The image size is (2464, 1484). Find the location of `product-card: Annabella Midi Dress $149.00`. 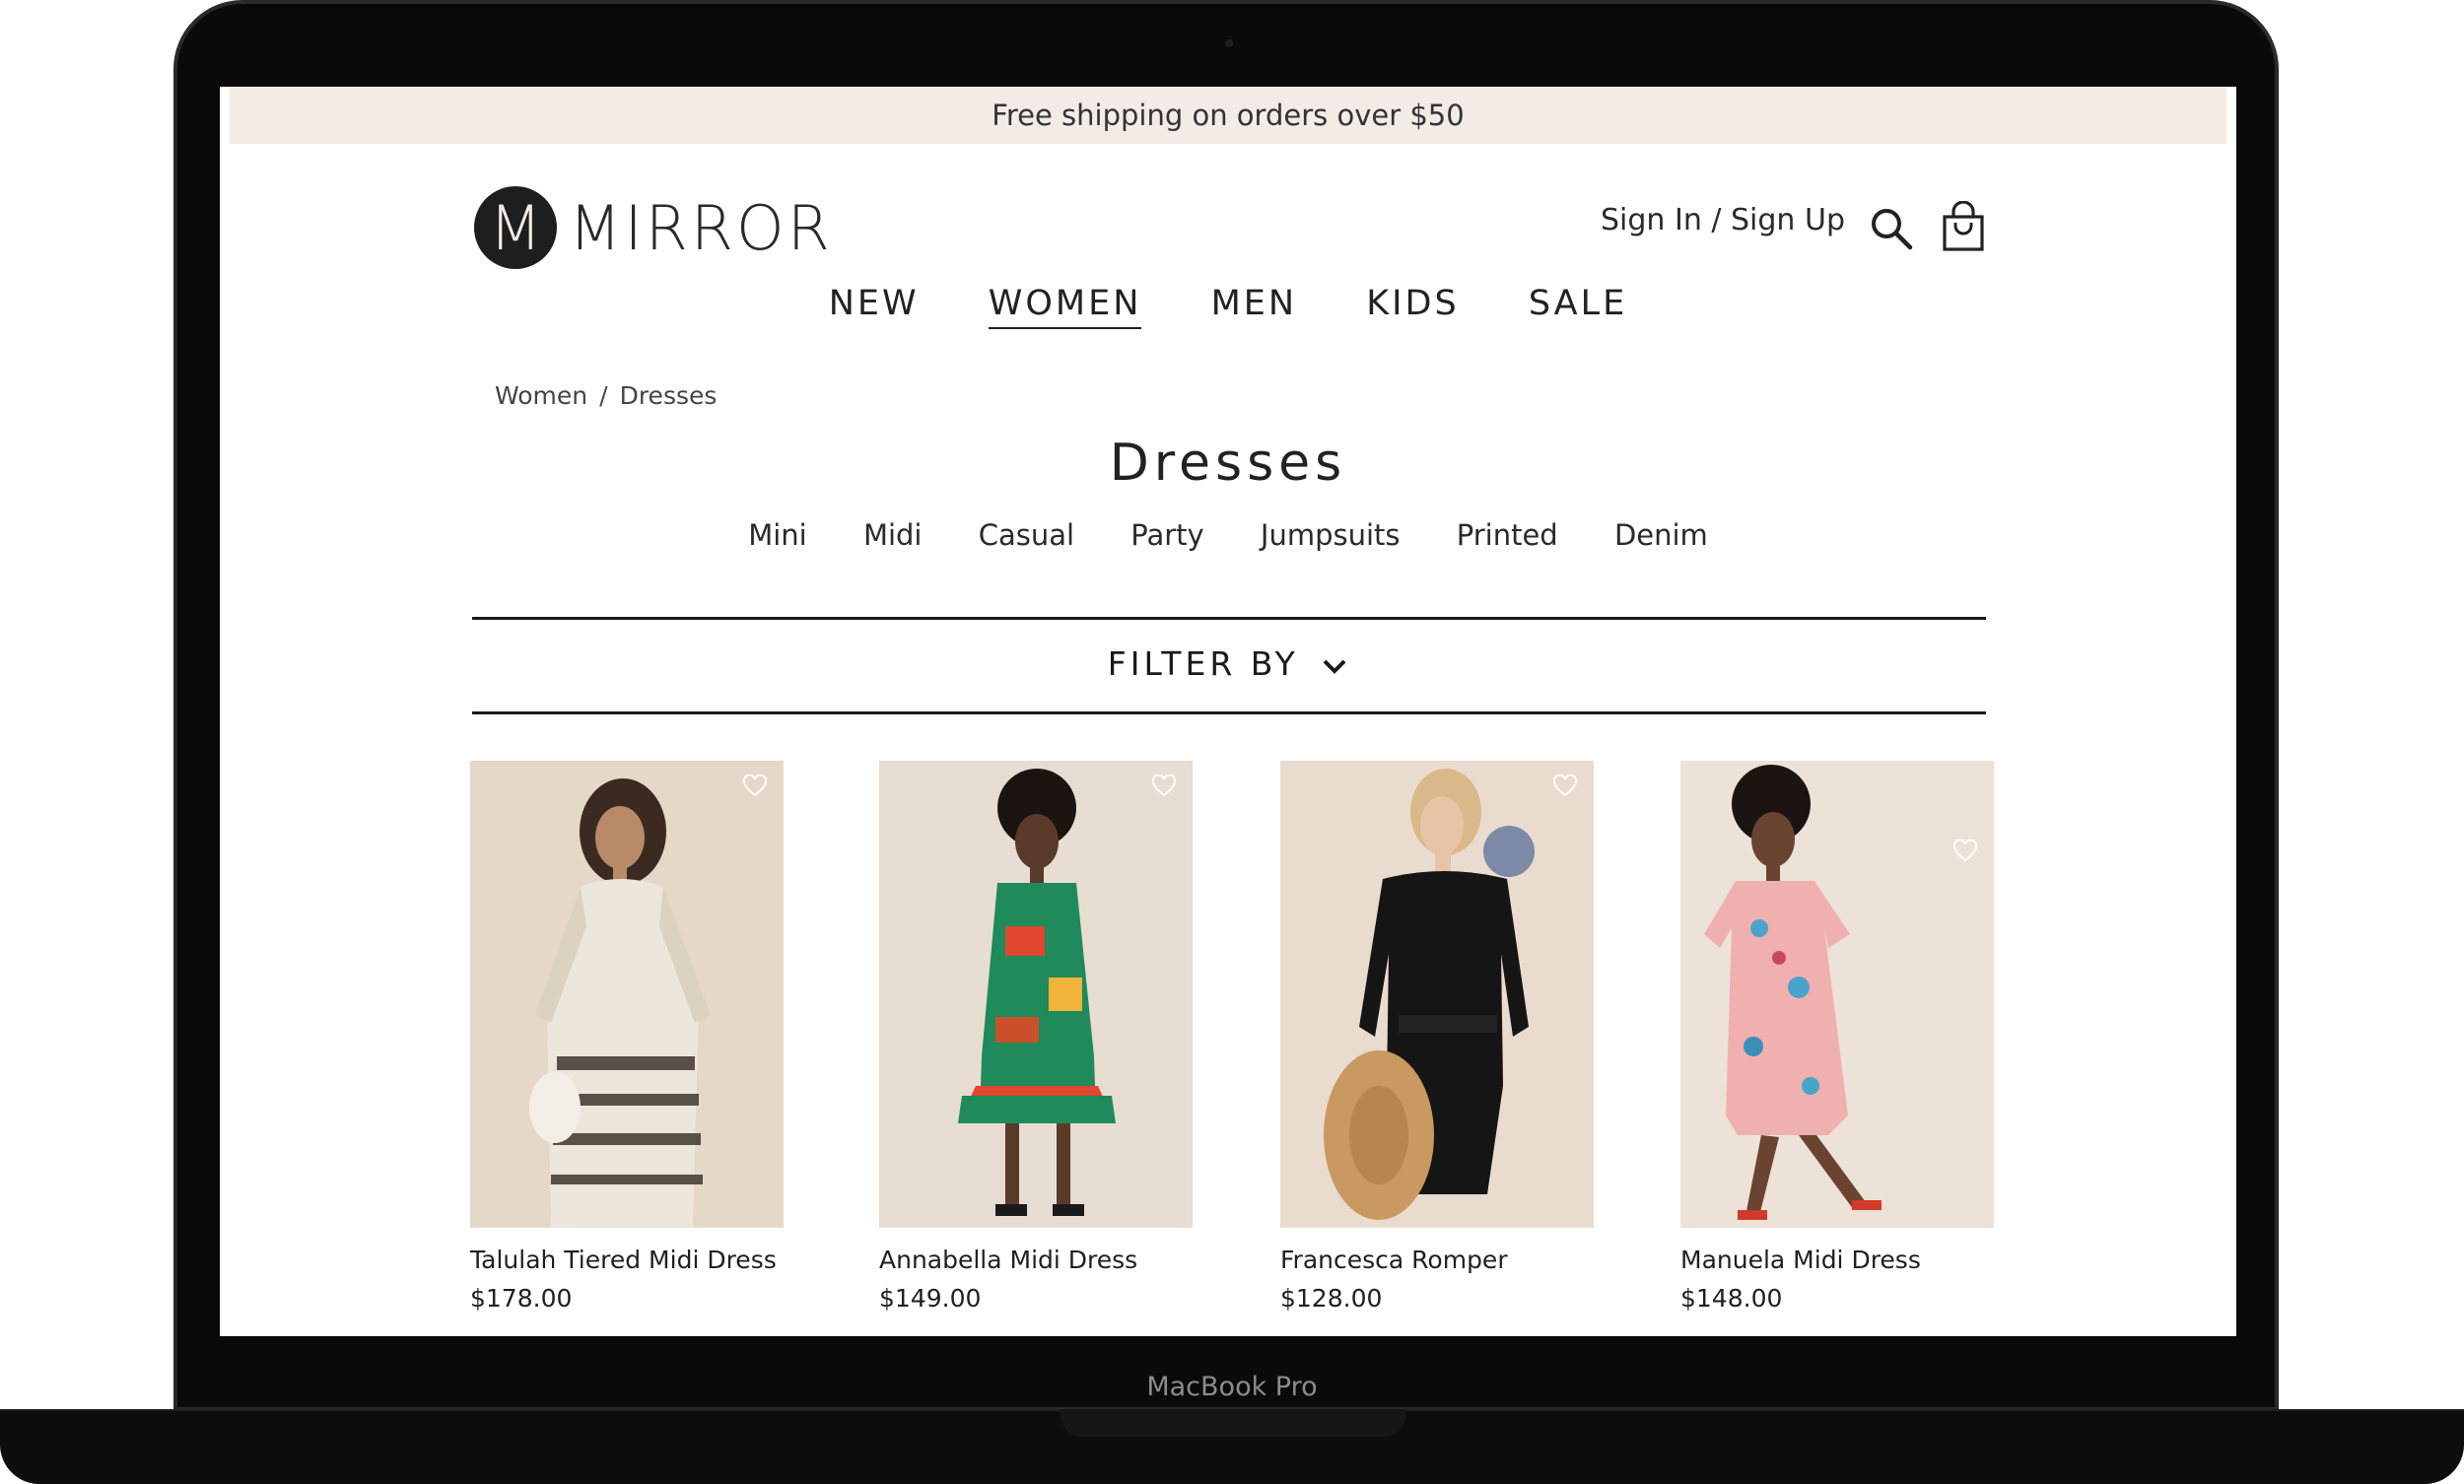

product-card: Annabella Midi Dress $149.00 is located at coordinates (1036, 1037).